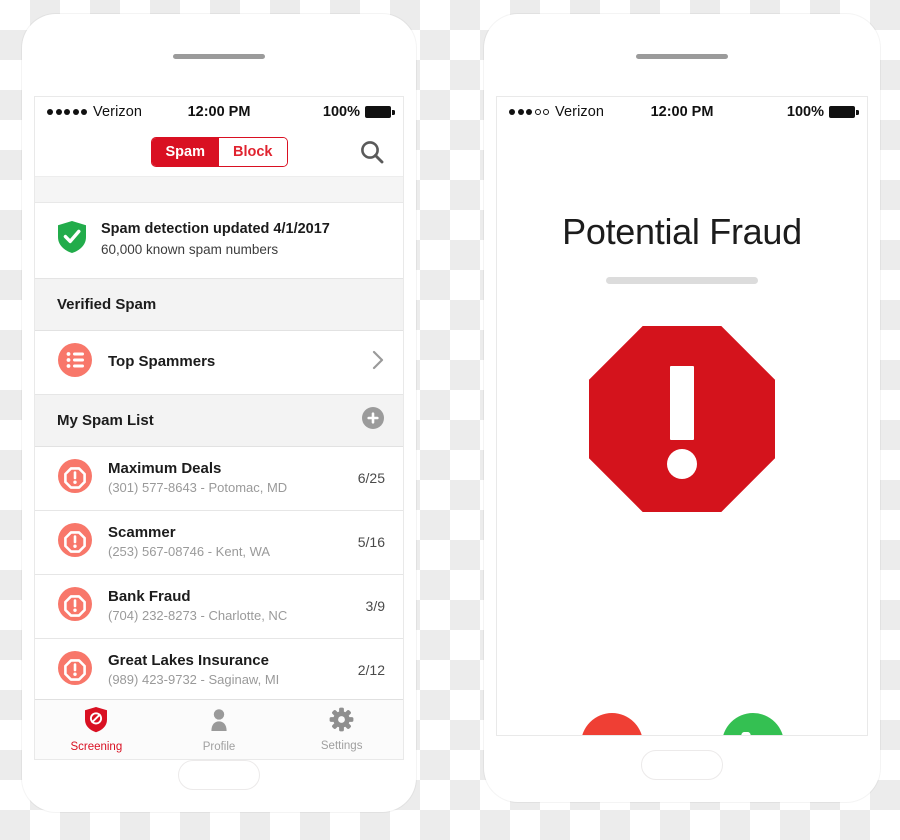 This screenshot has height=840, width=900. I want to click on phone-decline-icon, so click(612, 732).